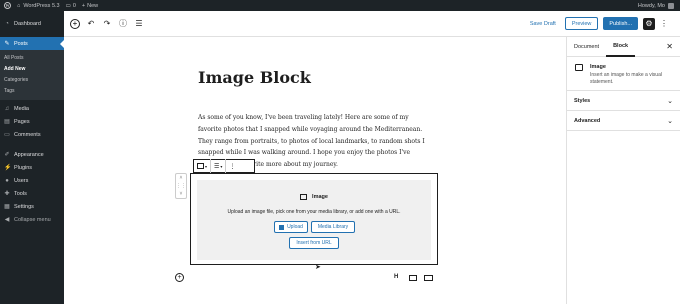  Describe the element at coordinates (7, 23) in the screenshot. I see `dashboard-icon: ◔` at that location.